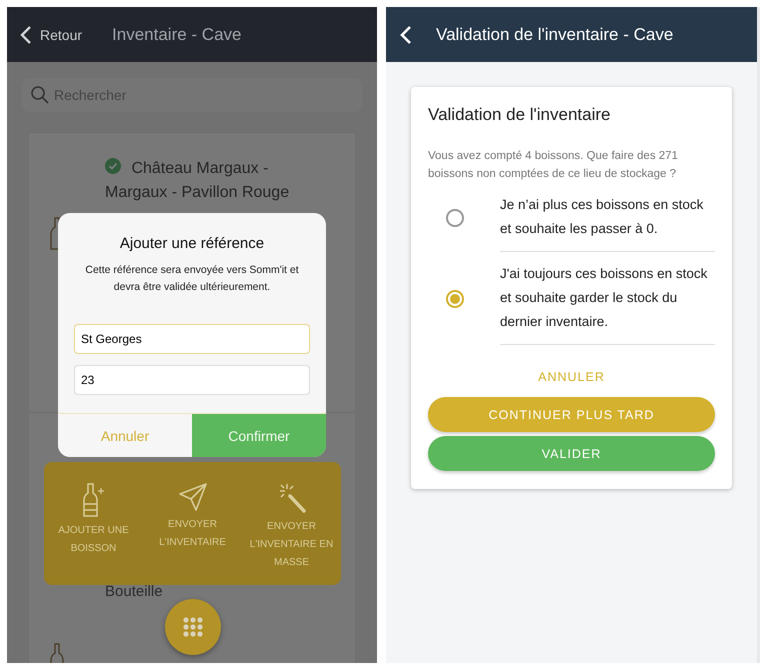 This screenshot has width=768, height=670. What do you see at coordinates (193, 627) in the screenshot?
I see `grid-icon` at bounding box center [193, 627].